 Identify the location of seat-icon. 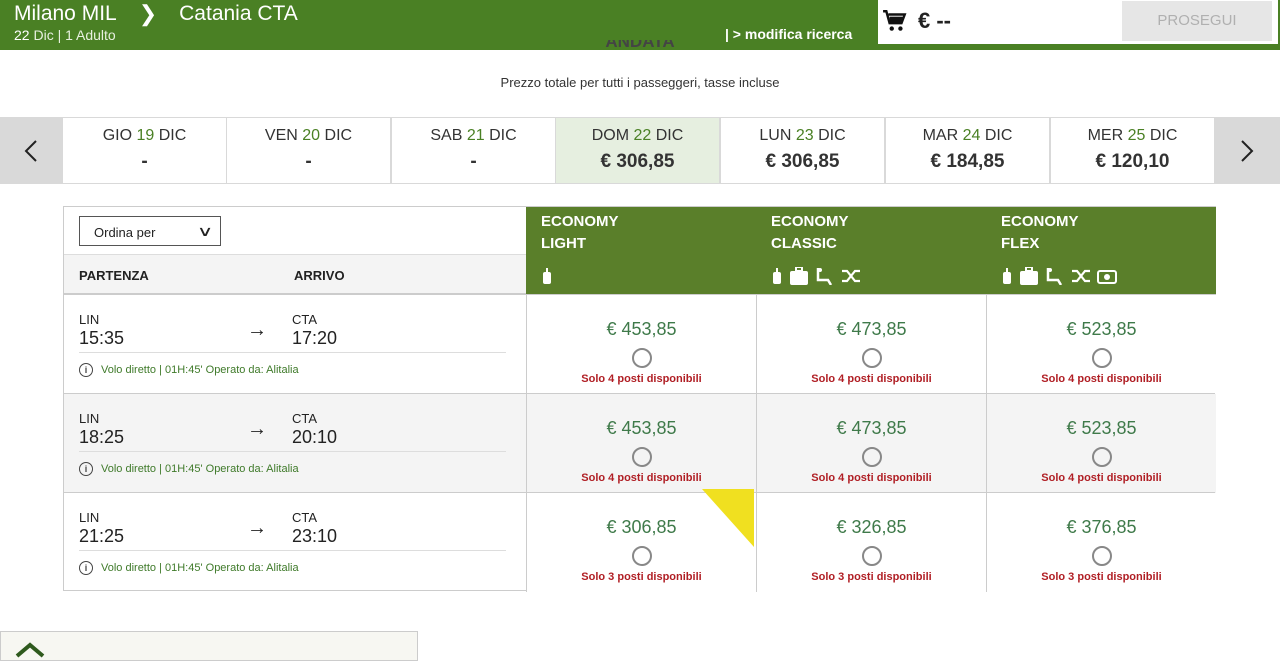
(1054, 276).